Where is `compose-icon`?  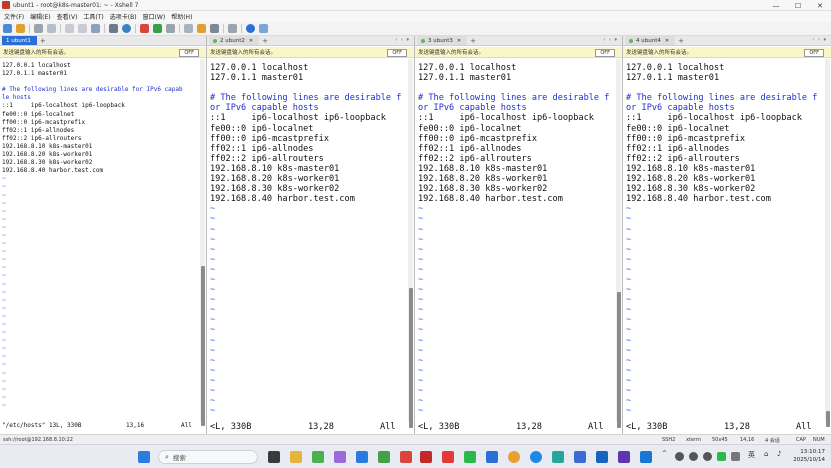 compose-icon is located at coordinates (214, 28).